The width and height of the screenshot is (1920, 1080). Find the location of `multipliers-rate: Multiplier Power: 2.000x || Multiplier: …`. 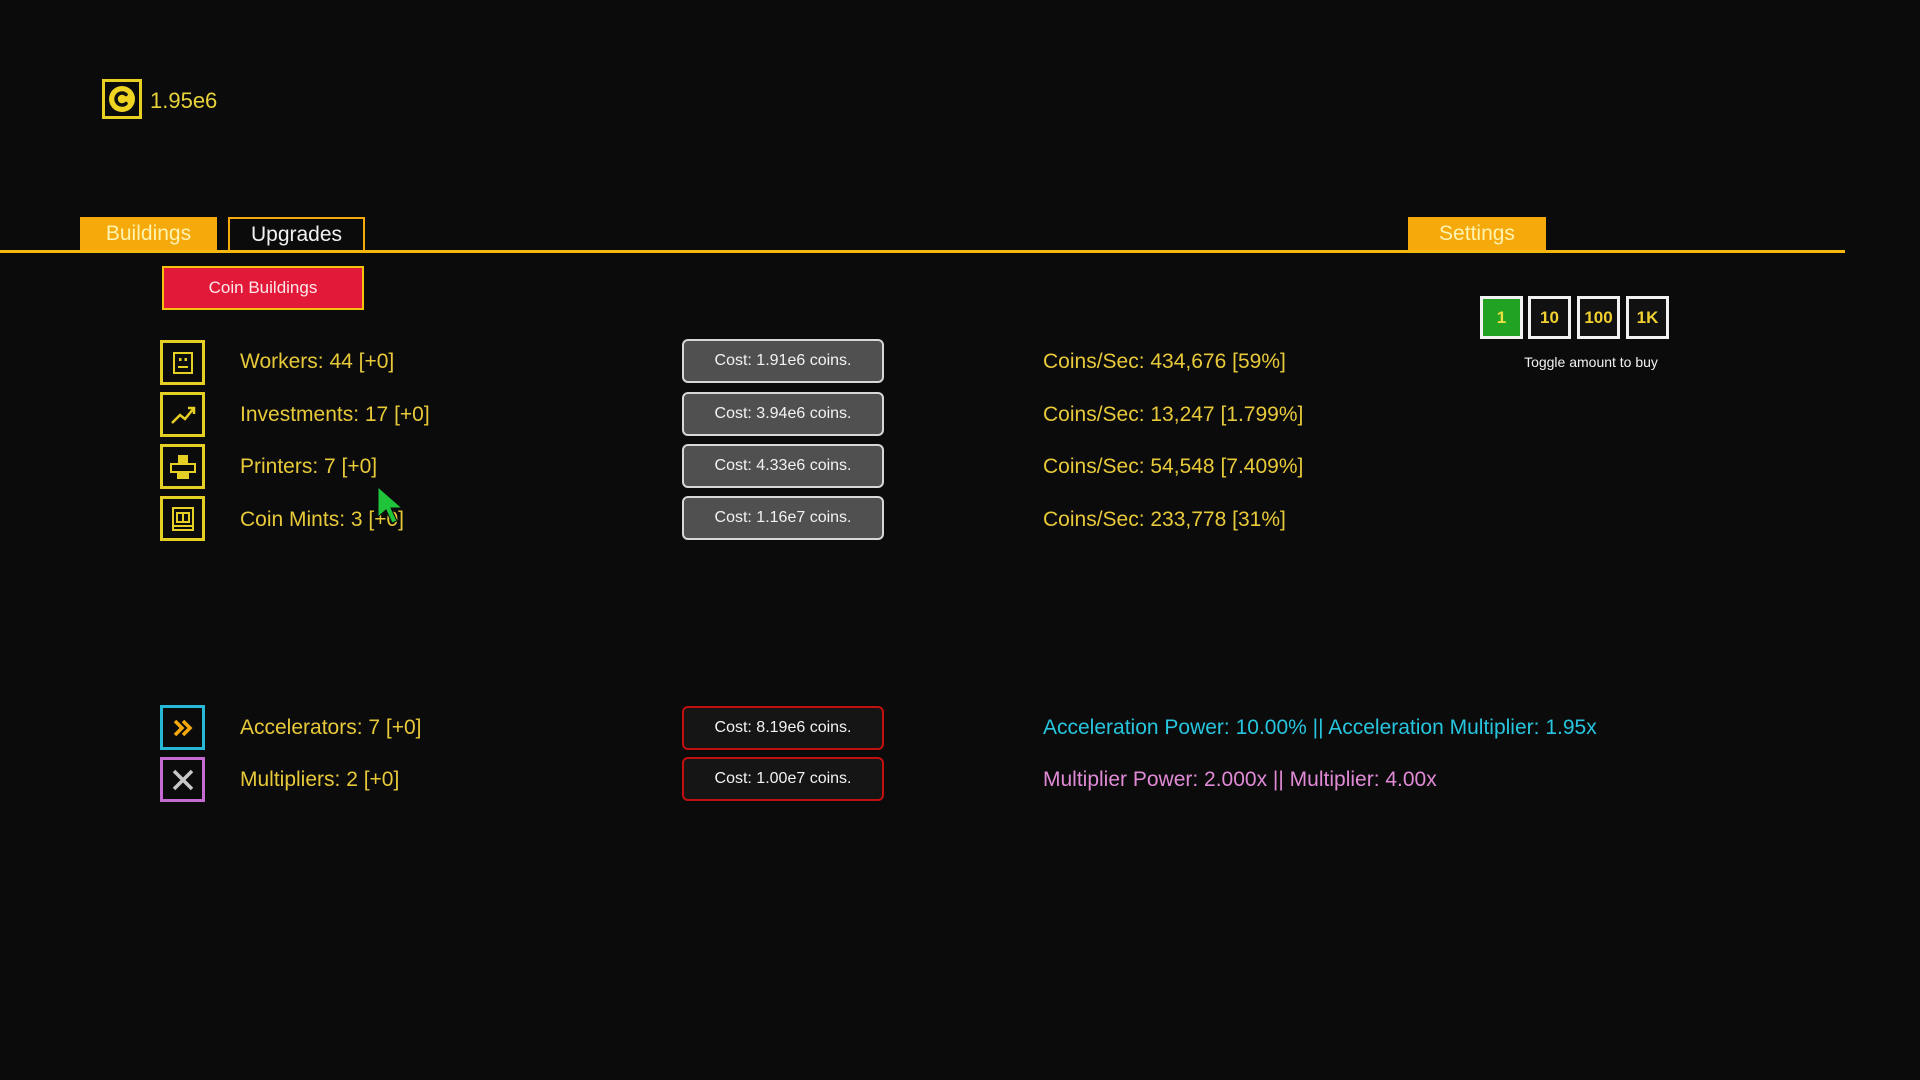

multipliers-rate: Multiplier Power: 2.000x || Multiplier: … is located at coordinates (1240, 779).